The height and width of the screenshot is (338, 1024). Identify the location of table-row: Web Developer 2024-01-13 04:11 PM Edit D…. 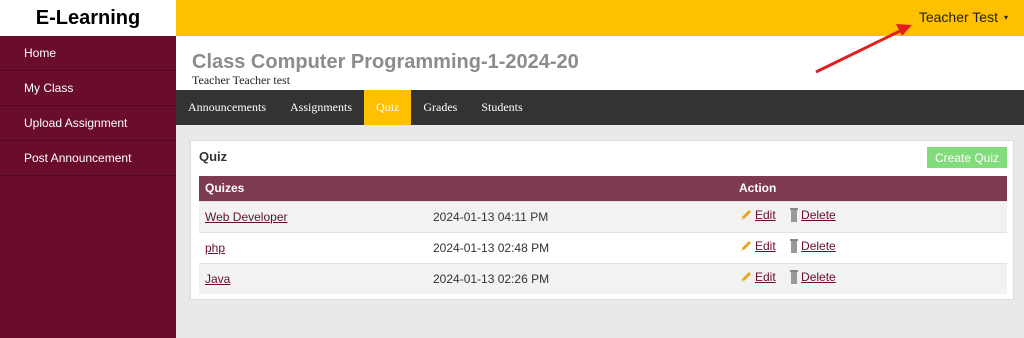
(603, 216).